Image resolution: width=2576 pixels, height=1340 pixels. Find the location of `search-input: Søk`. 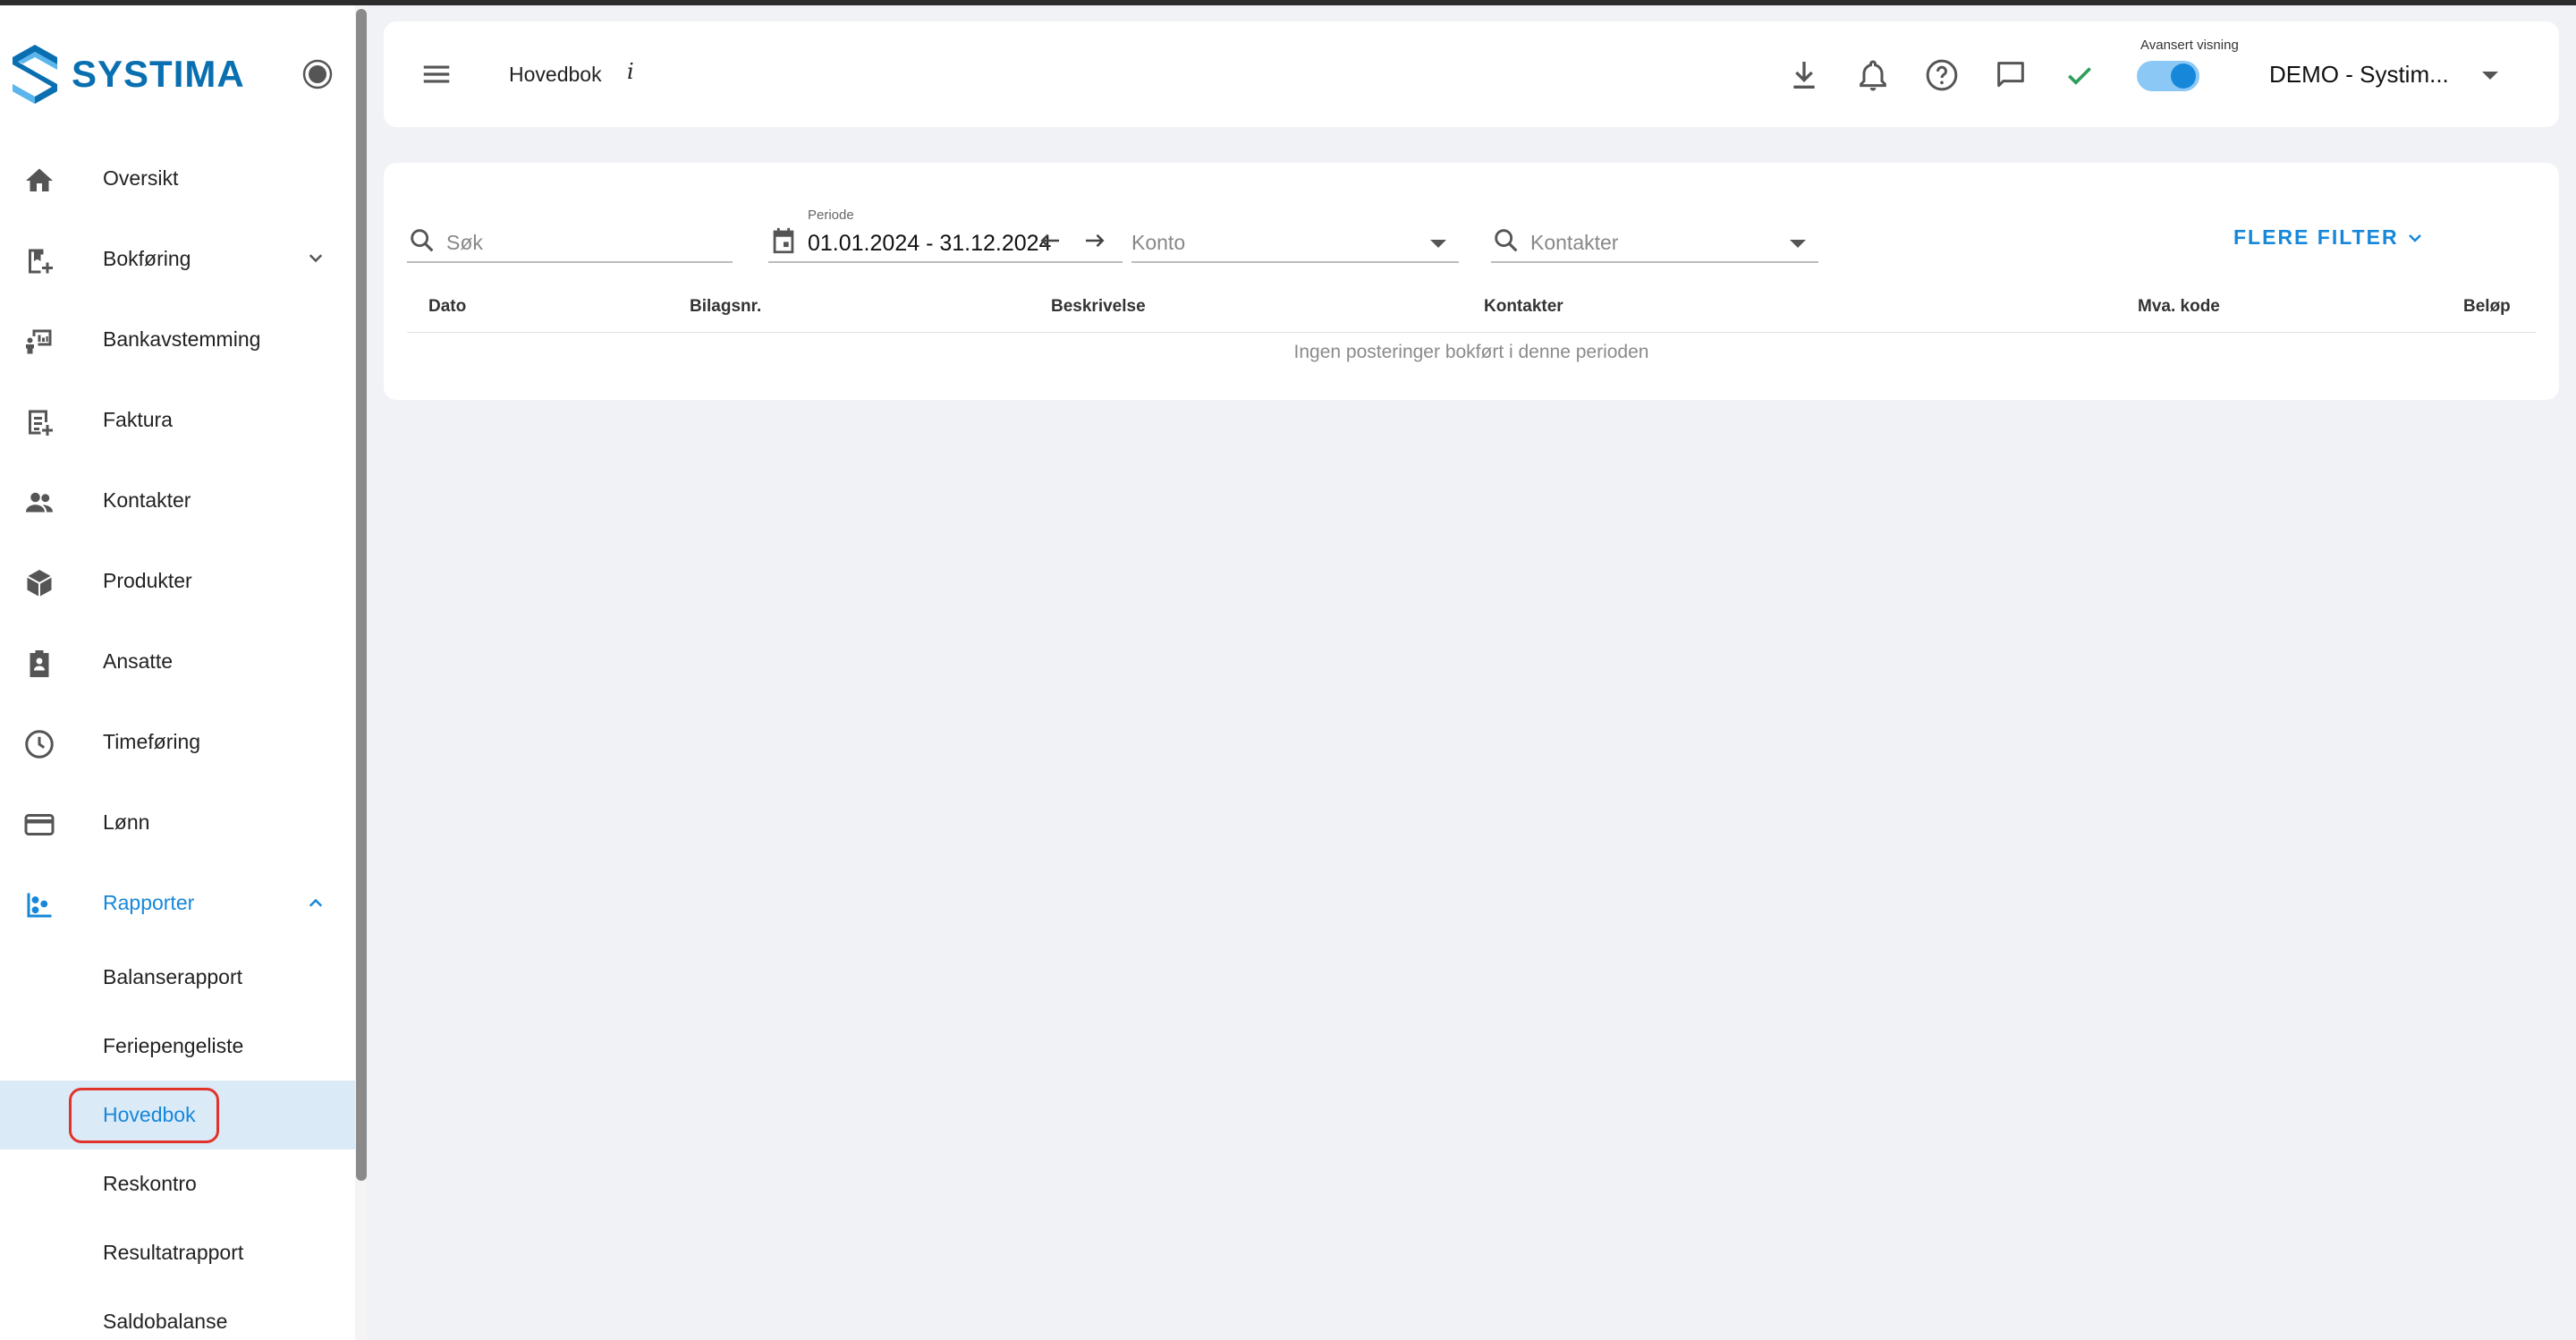

search-input: Søk is located at coordinates (464, 243).